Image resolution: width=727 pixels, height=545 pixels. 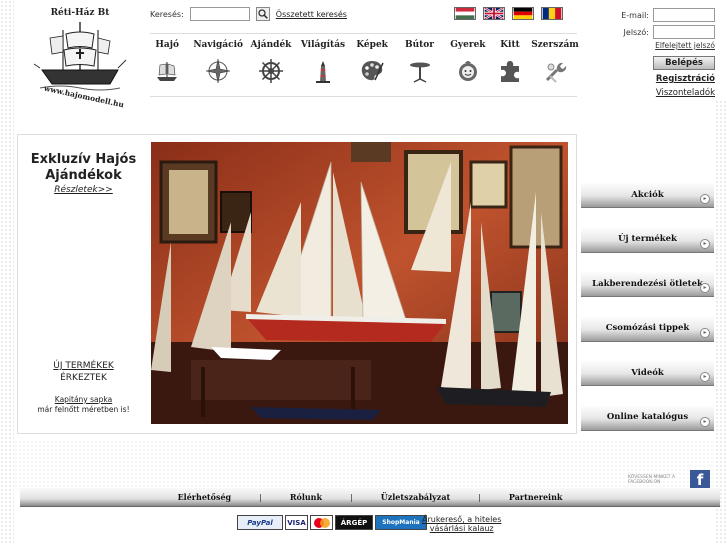 What do you see at coordinates (311, 14) in the screenshot?
I see `advanced-search-link: Összetett keresés` at bounding box center [311, 14].